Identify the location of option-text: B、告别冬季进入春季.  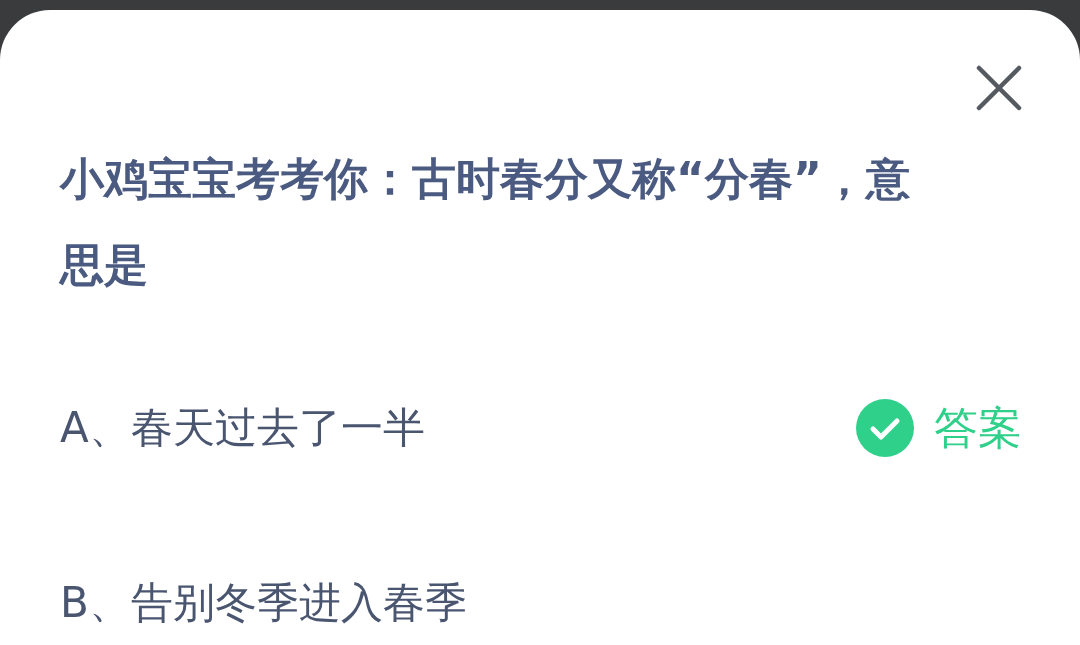
(263, 603).